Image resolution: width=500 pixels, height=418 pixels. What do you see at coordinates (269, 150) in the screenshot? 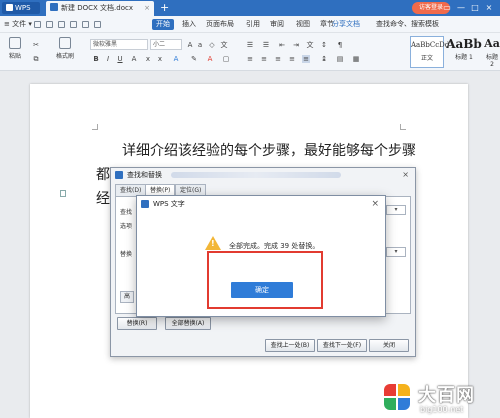
I see `document-text-line-1: 详细介绍该经验的每个步骤，最好能够每个步骤` at bounding box center [269, 150].